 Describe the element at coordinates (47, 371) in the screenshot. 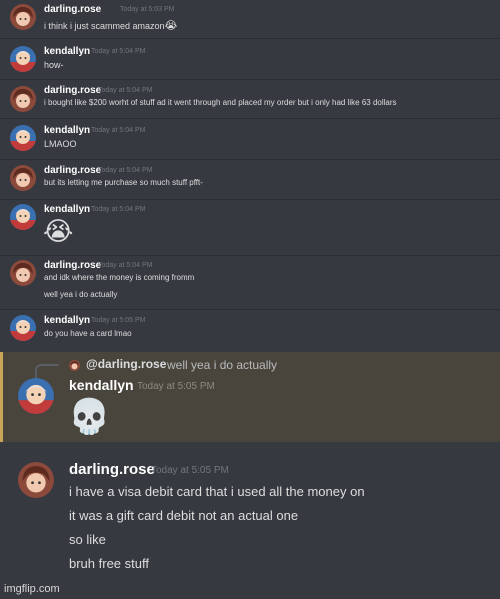

I see `reply-connector` at that location.